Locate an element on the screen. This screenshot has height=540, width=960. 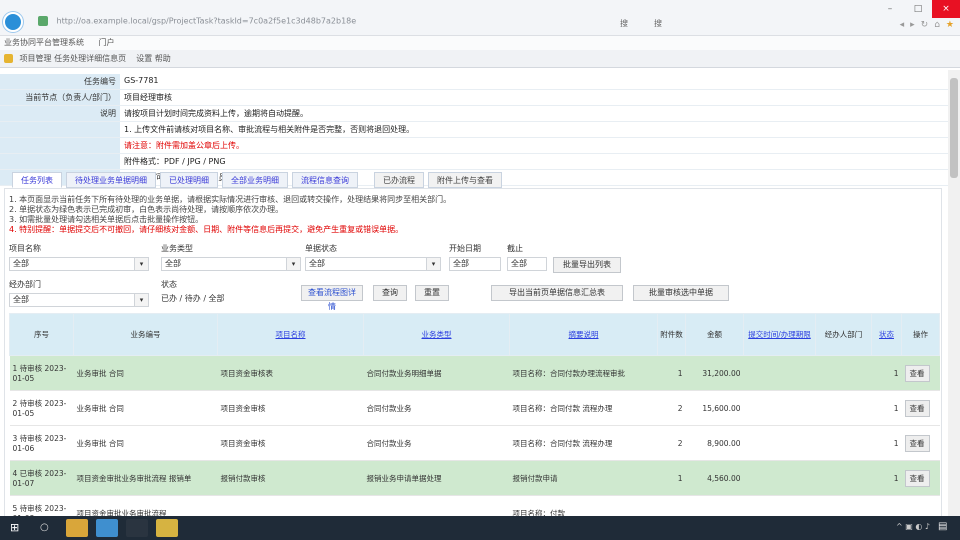
favorite-star-icon: ★ is located at coordinates (950, 25).